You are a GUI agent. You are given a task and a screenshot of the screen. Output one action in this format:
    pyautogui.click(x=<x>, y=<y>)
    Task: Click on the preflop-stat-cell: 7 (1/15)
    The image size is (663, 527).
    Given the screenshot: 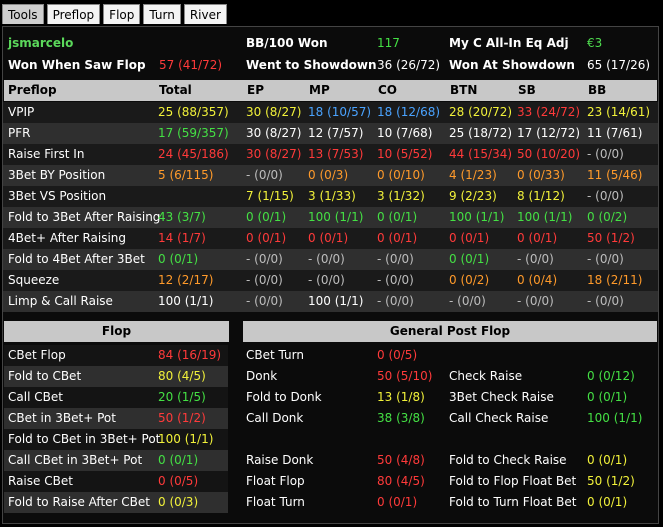 What is the action you would take?
    pyautogui.click(x=270, y=196)
    